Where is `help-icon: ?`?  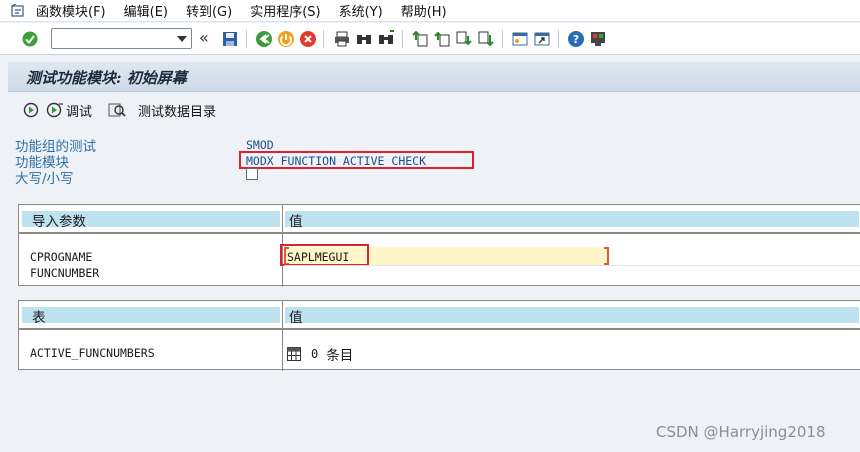 help-icon: ? is located at coordinates (576, 39).